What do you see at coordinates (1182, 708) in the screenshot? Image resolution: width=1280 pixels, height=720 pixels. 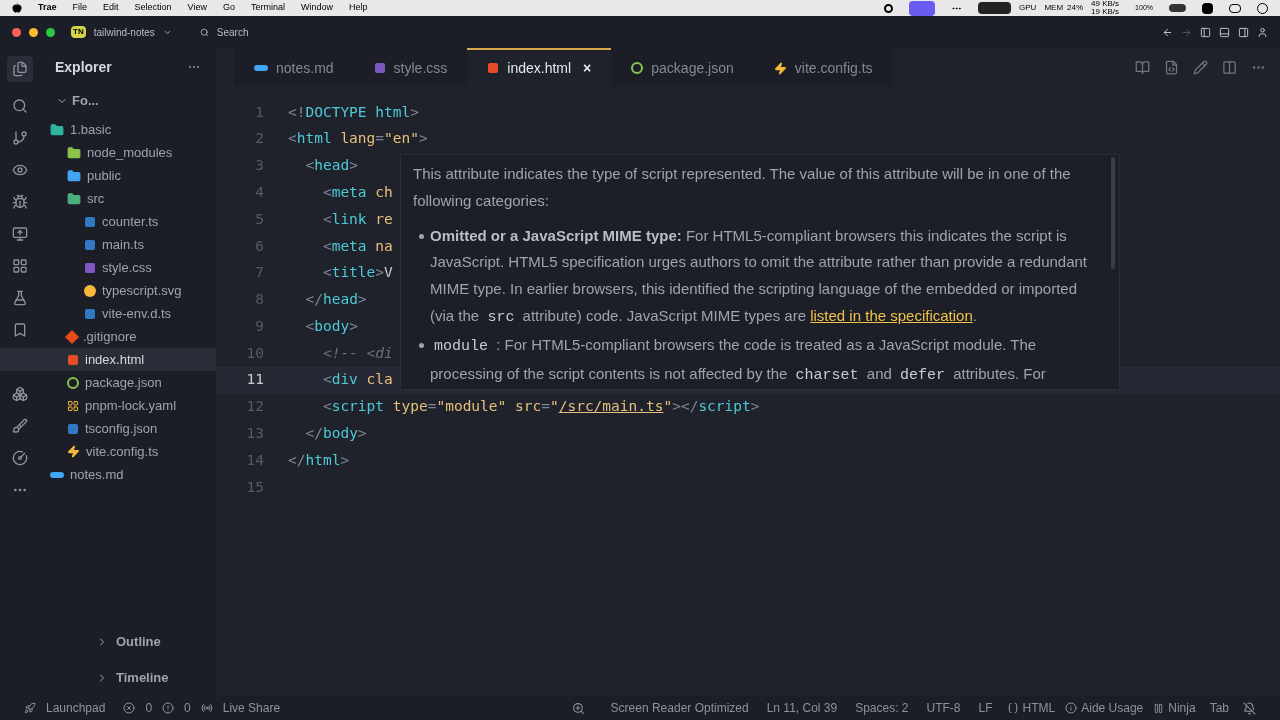 I see `status-item: Ninja` at bounding box center [1182, 708].